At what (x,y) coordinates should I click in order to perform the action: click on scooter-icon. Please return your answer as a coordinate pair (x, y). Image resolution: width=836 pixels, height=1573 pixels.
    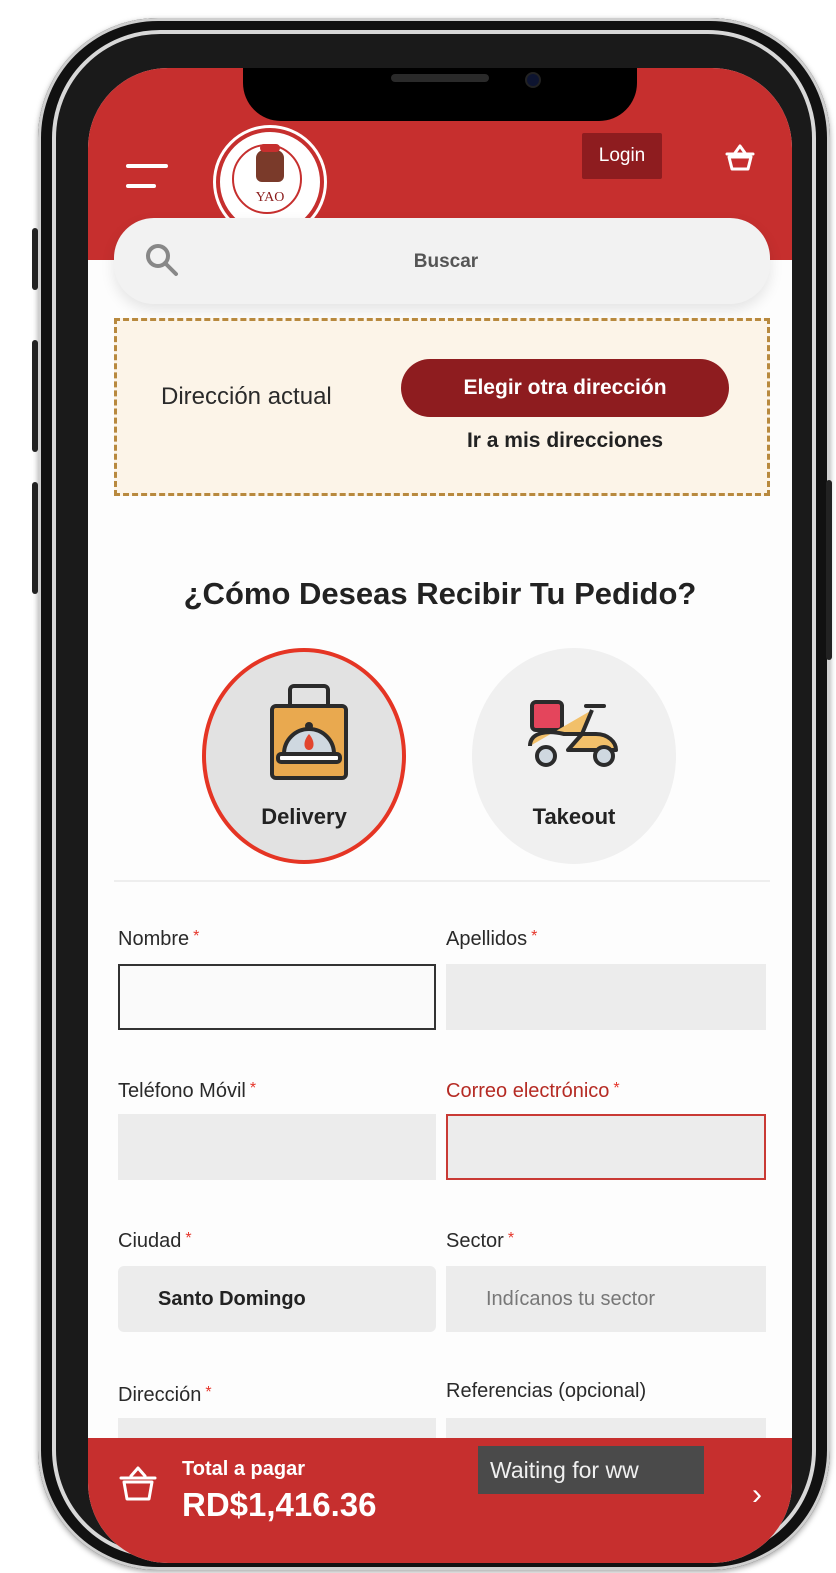
    Looking at the image, I should click on (573, 733).